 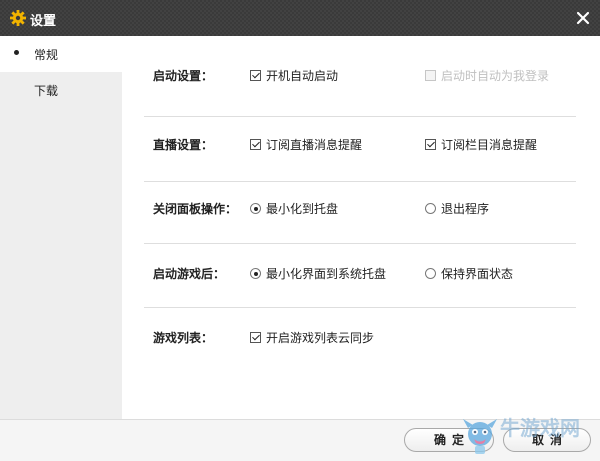 What do you see at coordinates (320, 338) in the screenshot?
I see `cloud-sync-label: 开启游戏列表云同步` at bounding box center [320, 338].